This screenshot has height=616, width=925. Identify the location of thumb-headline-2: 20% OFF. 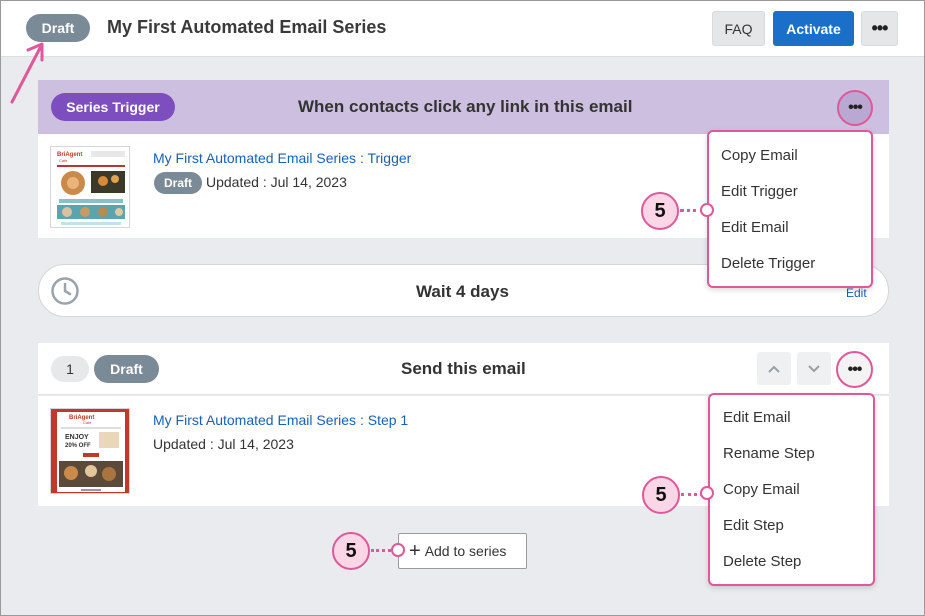
(78, 446).